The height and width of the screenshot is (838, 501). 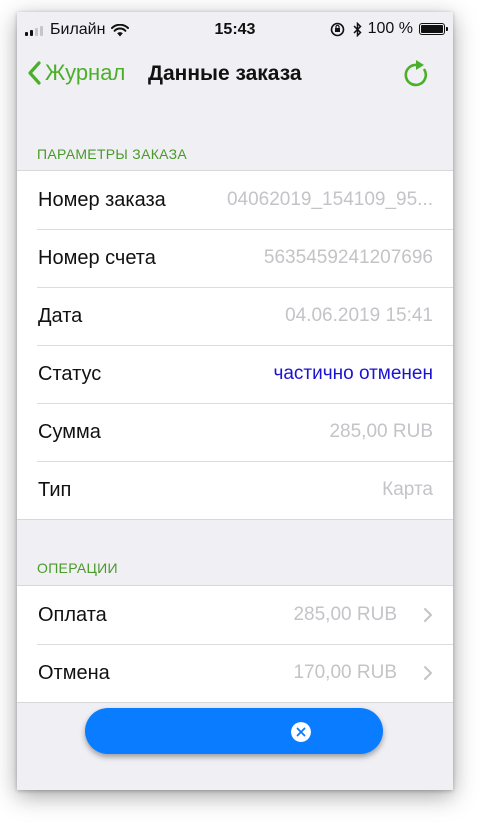 I want to click on battery-percent: 100 %, so click(x=390, y=28).